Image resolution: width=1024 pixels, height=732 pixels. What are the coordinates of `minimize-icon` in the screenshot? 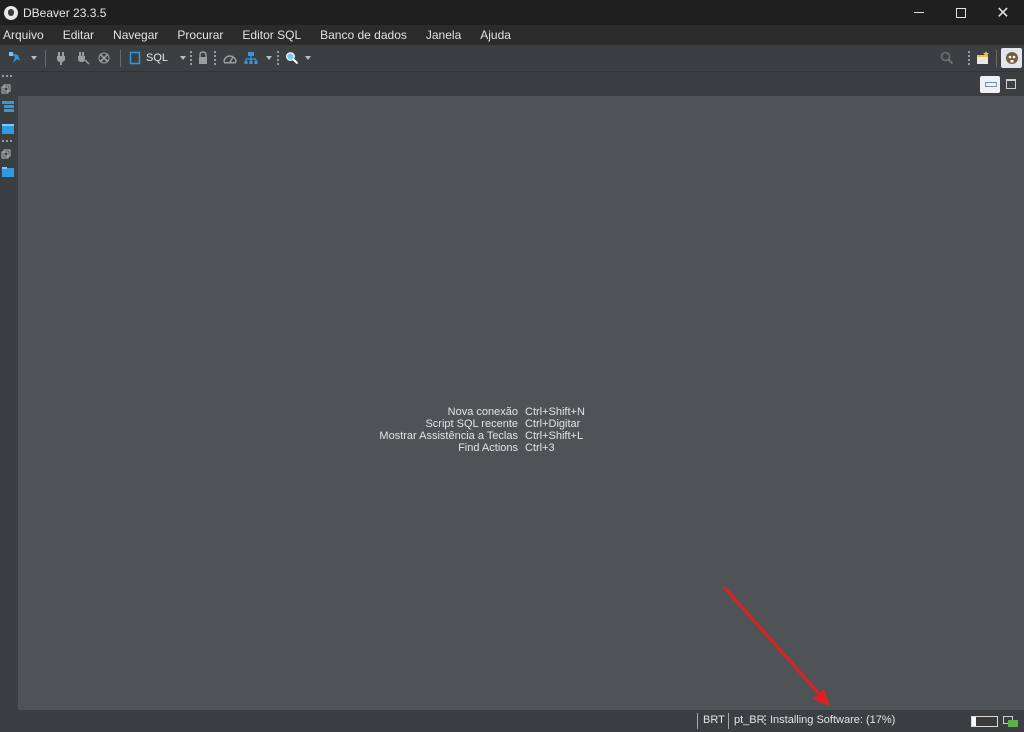 It's located at (919, 12).